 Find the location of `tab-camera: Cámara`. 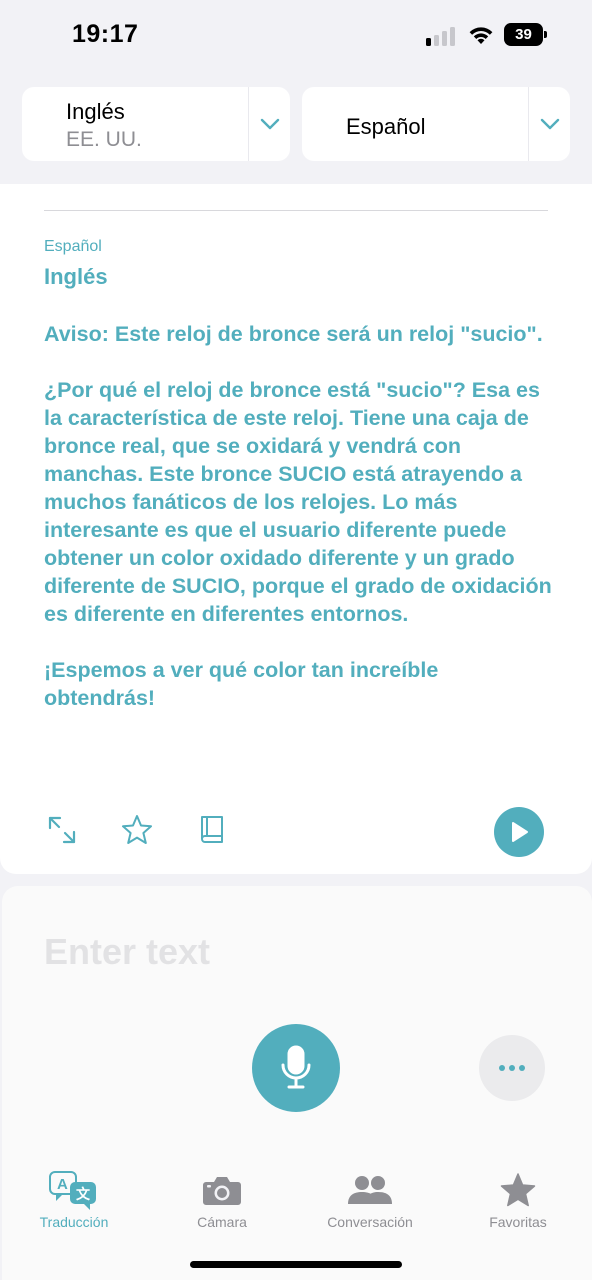

tab-camera: Cámara is located at coordinates (222, 1197).